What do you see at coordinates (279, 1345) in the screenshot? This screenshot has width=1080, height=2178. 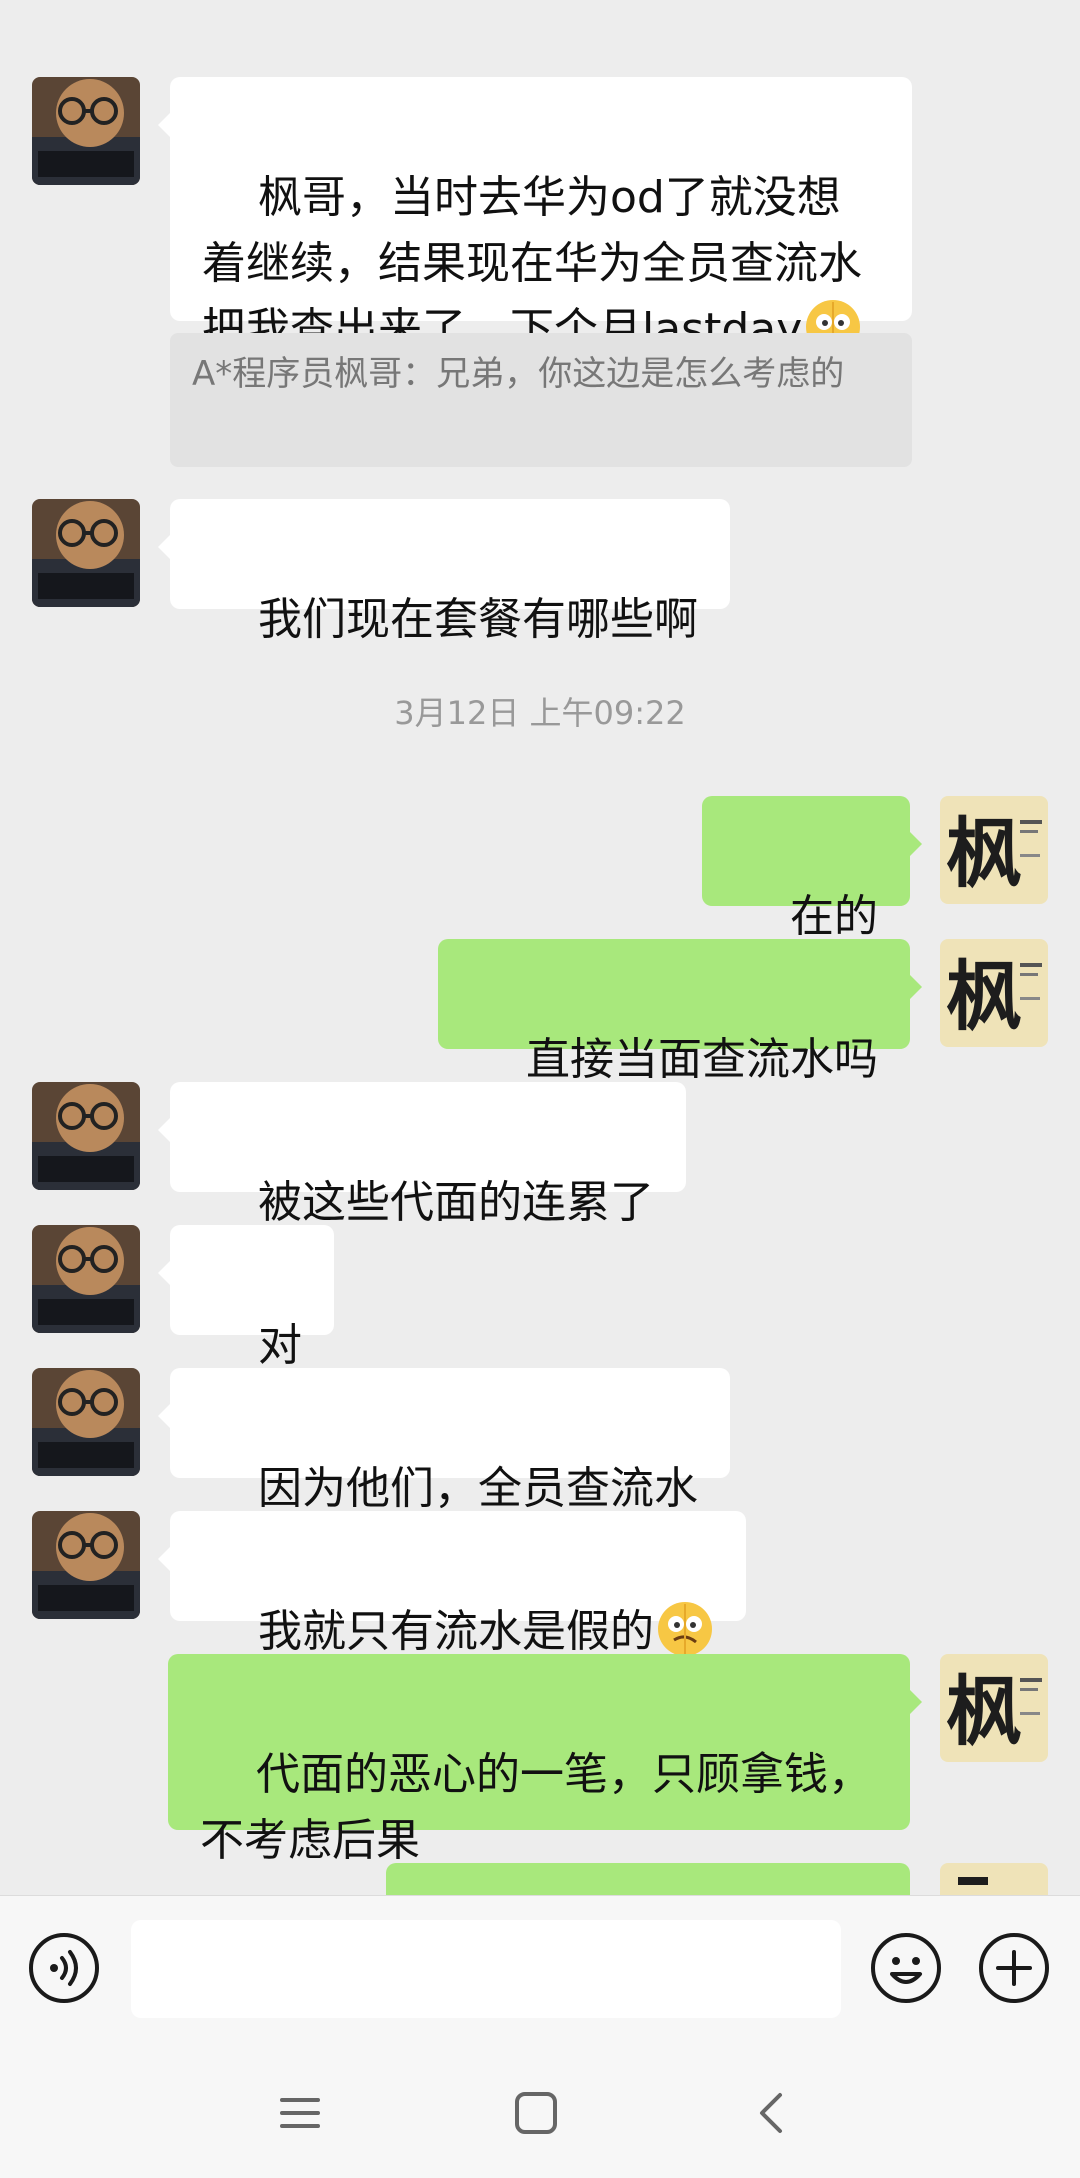 I see `message-text: 对` at bounding box center [279, 1345].